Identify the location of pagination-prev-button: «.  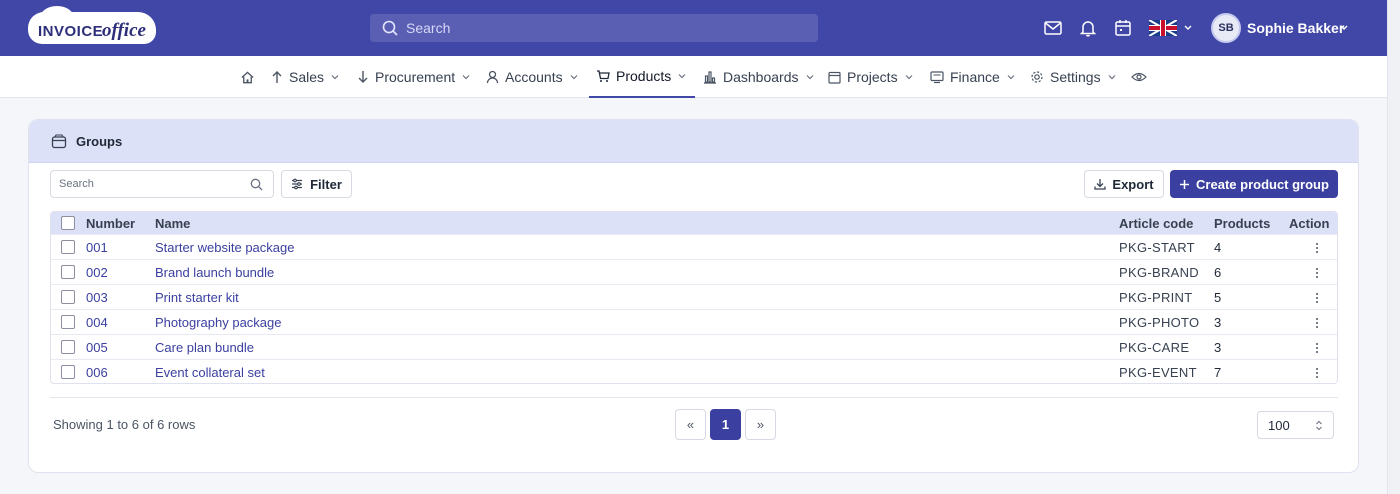
(690, 424).